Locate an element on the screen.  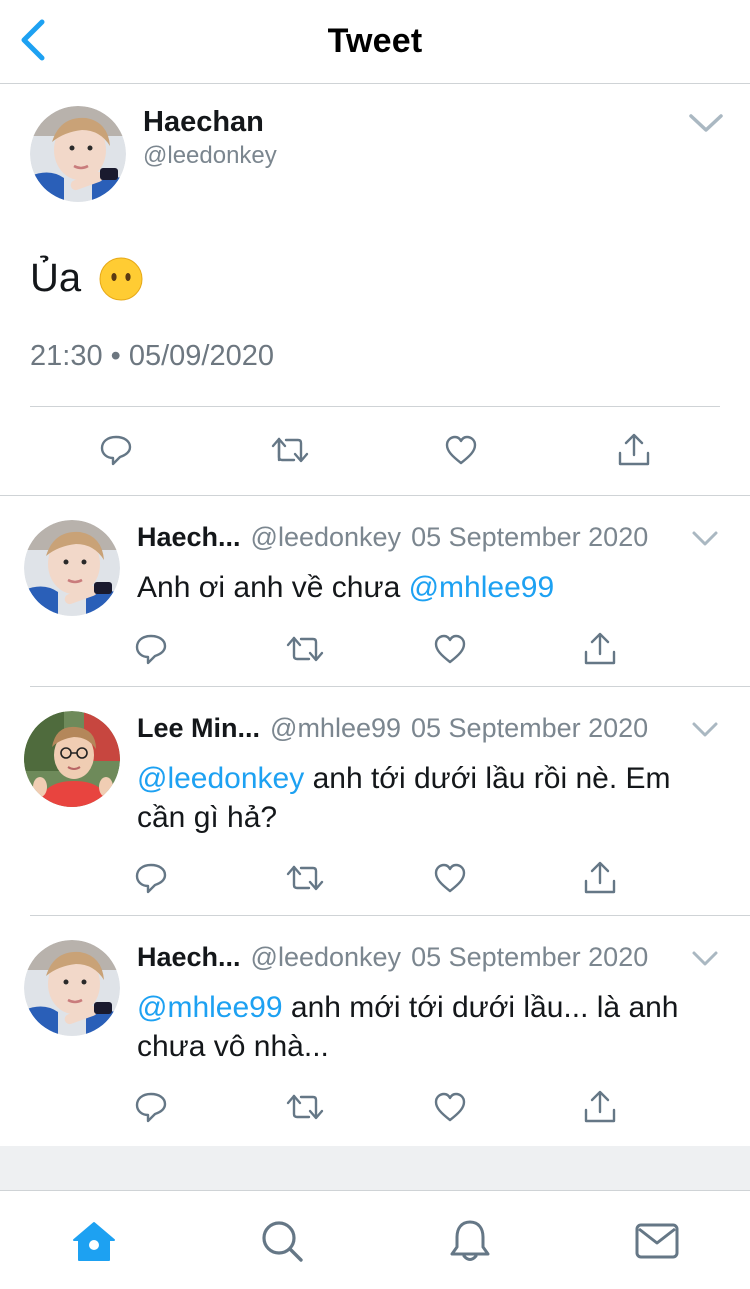
page-title: Tweet is located at coordinates (375, 41).